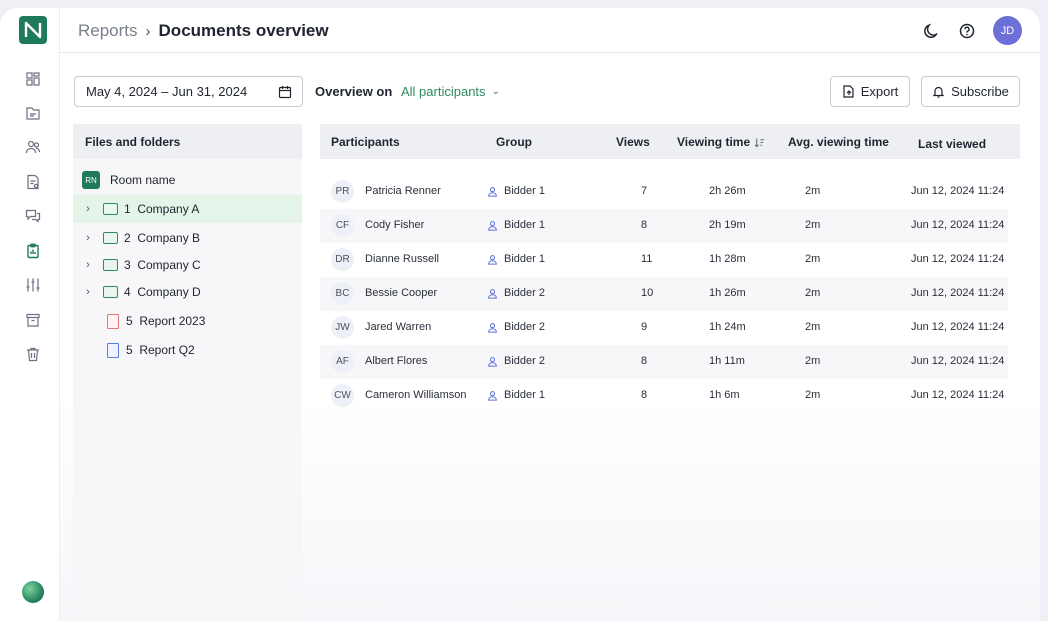 Image resolution: width=1048 pixels, height=621 pixels. I want to click on tree-item-label: 5 Report 2023, so click(166, 321).